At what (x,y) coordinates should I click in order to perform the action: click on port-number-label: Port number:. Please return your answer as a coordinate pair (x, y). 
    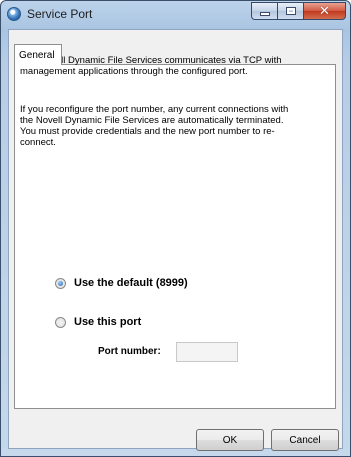
    Looking at the image, I should click on (129, 351).